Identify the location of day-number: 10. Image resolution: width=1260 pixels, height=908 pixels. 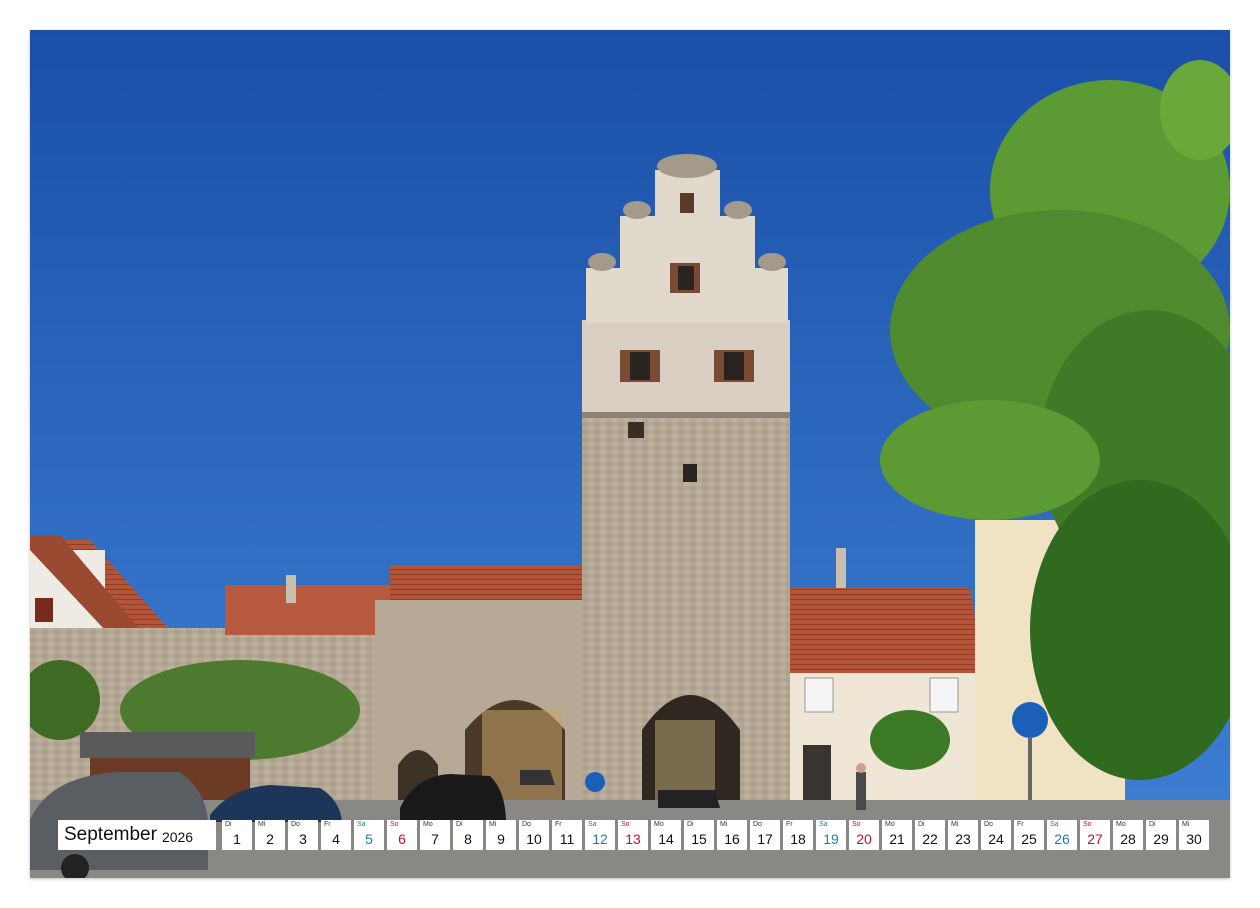
(534, 839).